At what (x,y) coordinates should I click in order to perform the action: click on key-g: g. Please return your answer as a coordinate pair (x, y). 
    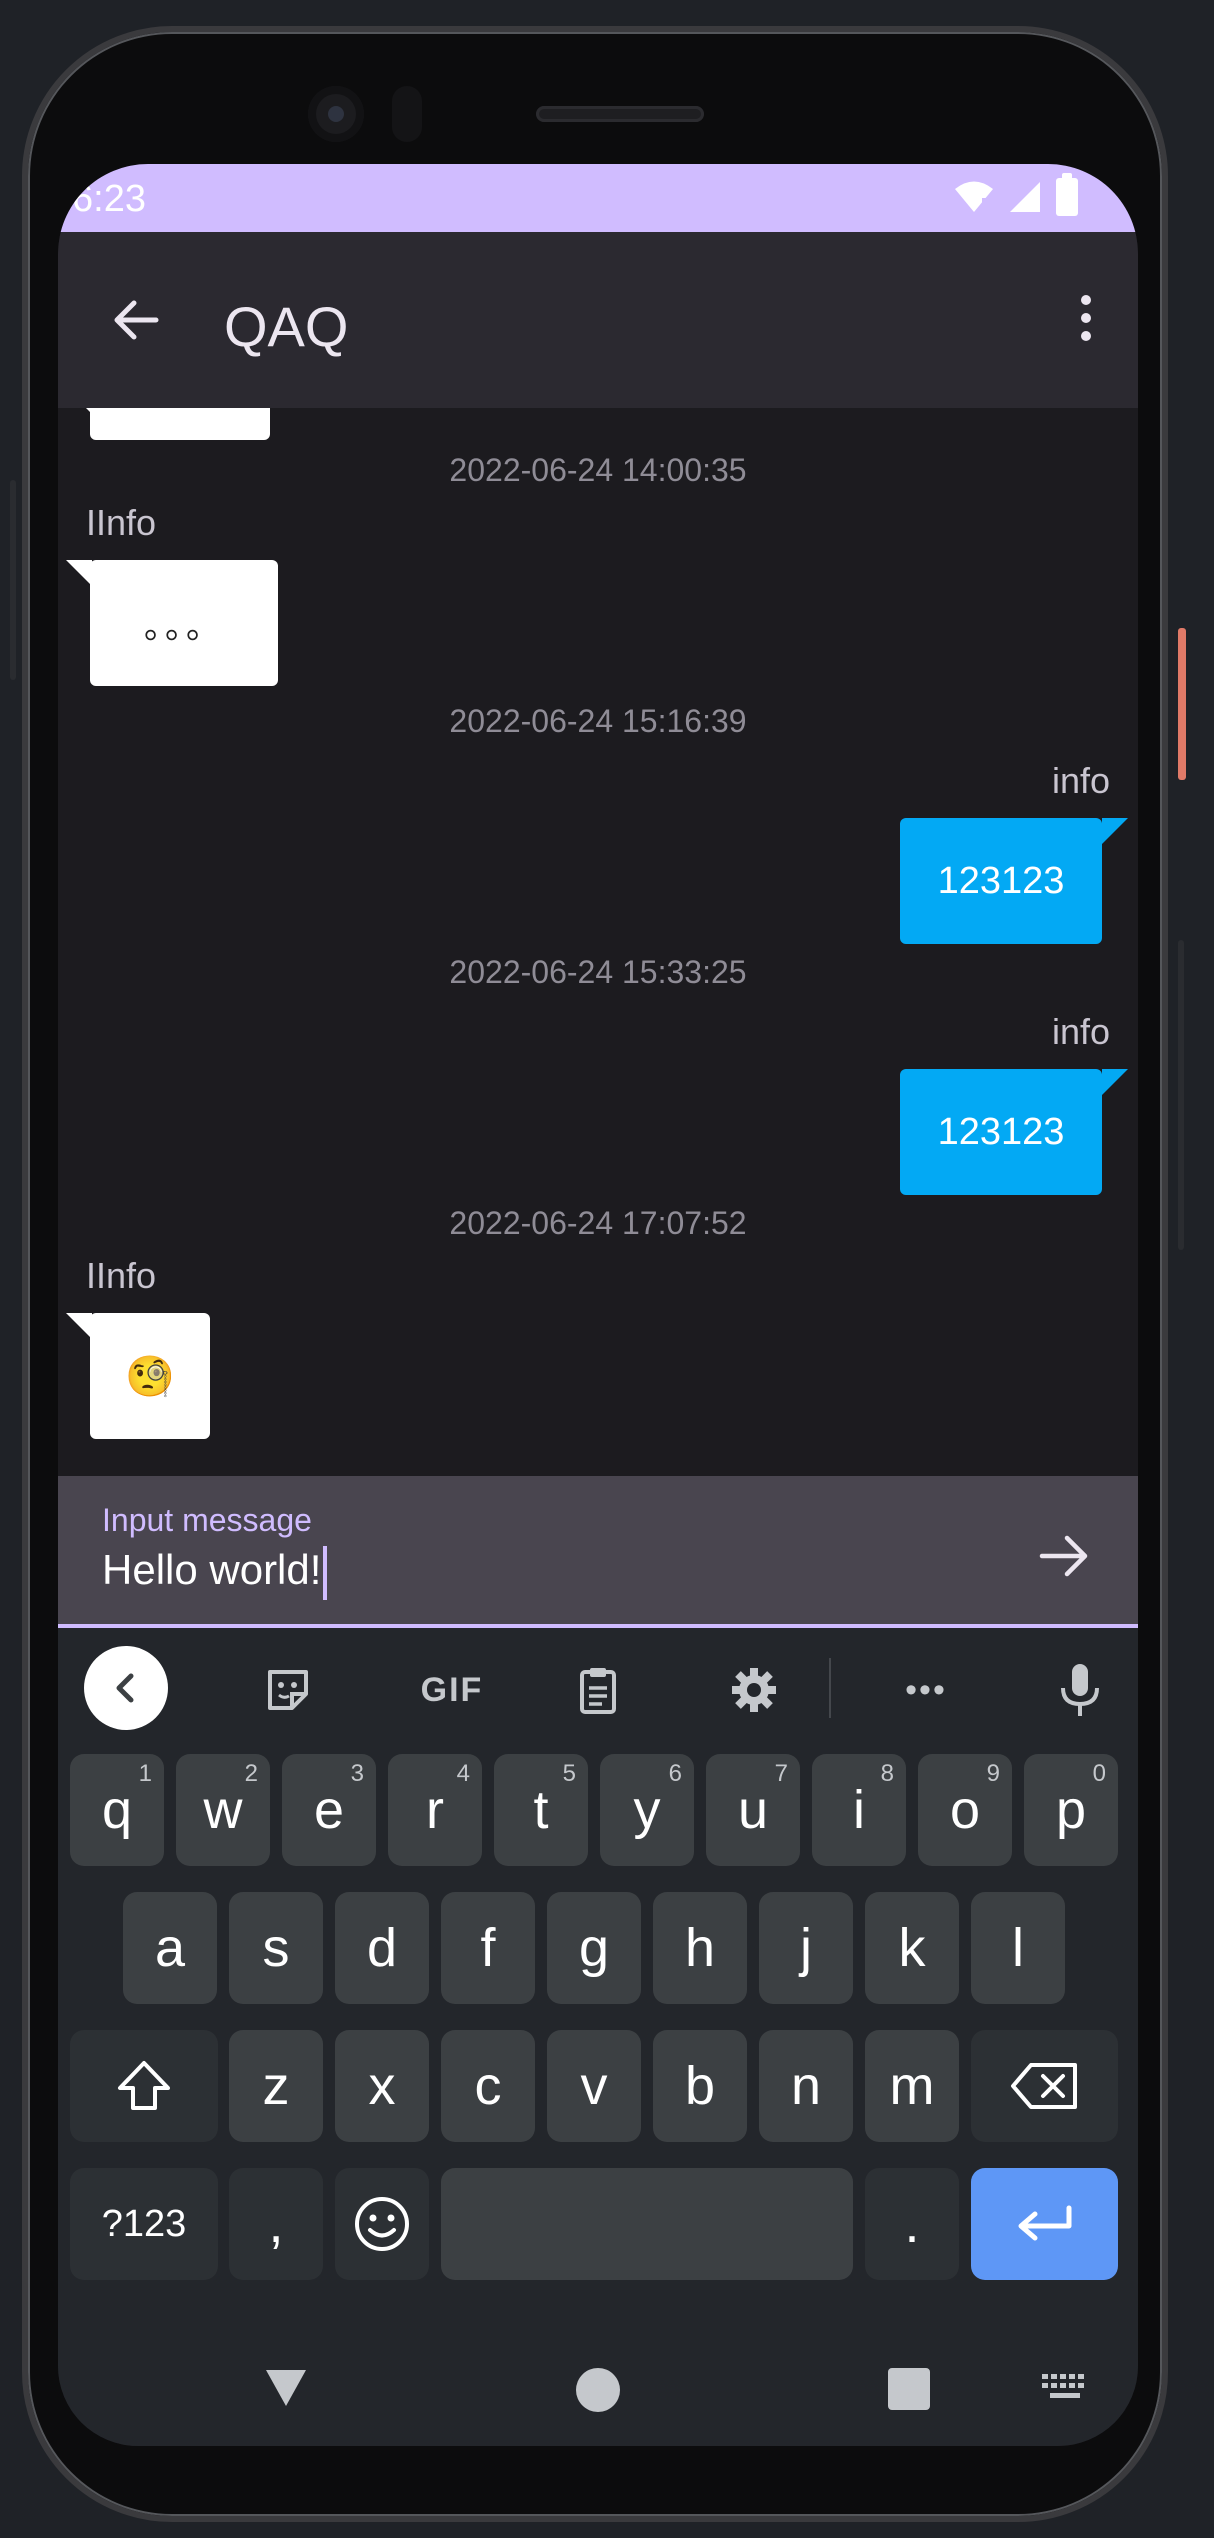
    Looking at the image, I should click on (594, 1948).